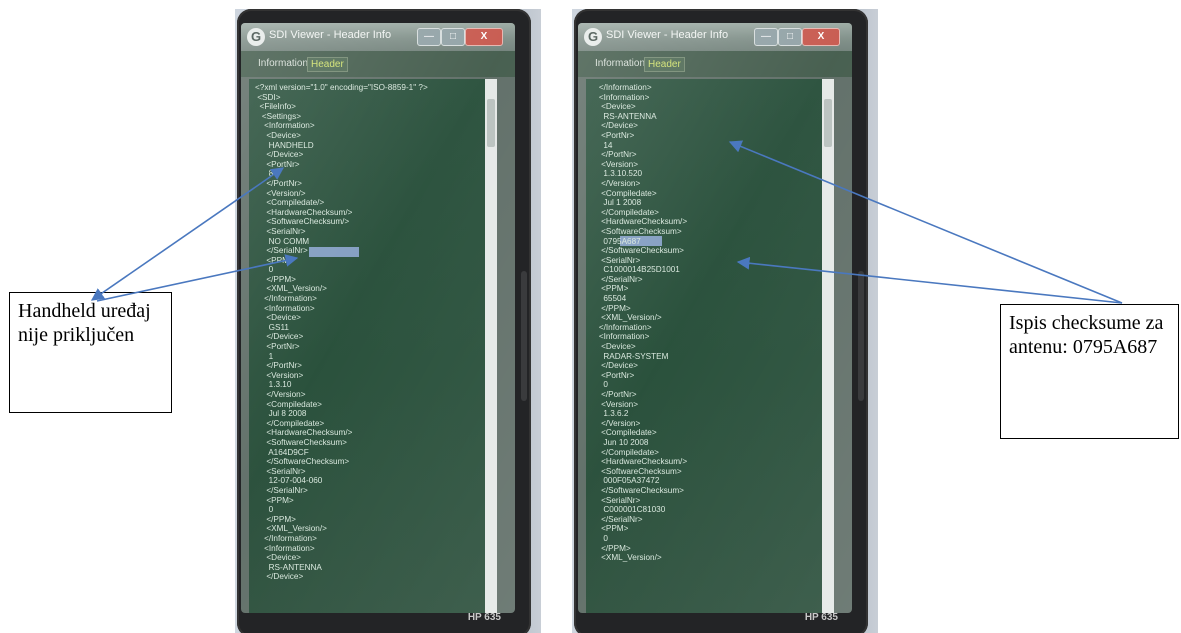 The image size is (1181, 633). I want to click on arrow-to-handheld-device, so click(187, 234).